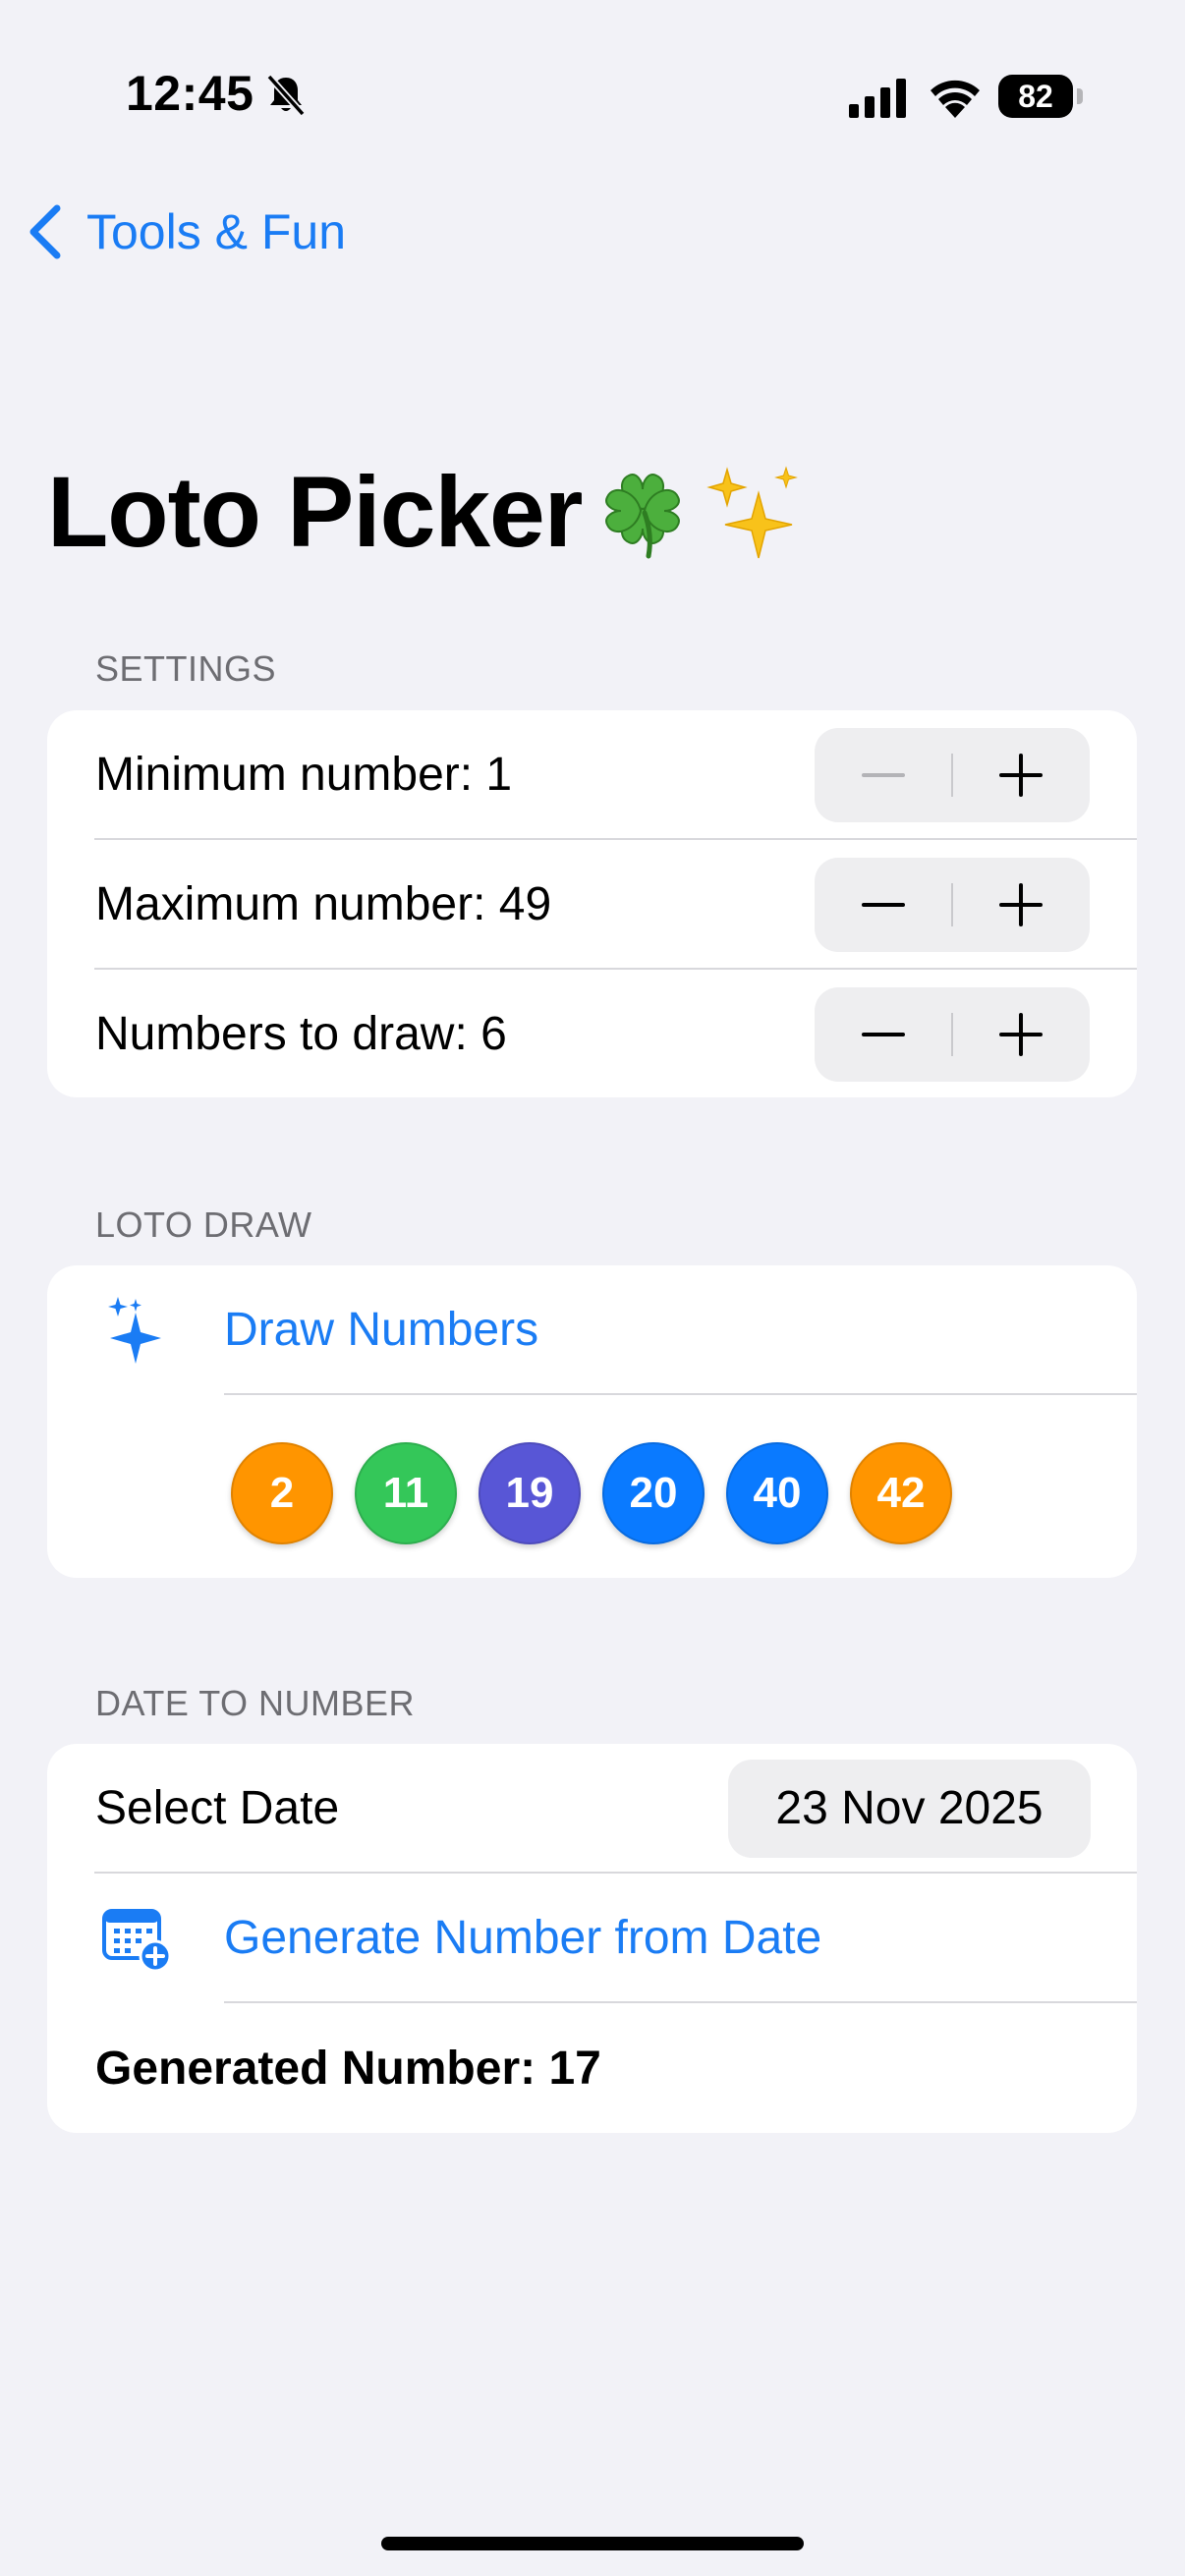  What do you see at coordinates (301, 1034) in the screenshot?
I see `numbers-to-draw-label: Numbers to draw: 6` at bounding box center [301, 1034].